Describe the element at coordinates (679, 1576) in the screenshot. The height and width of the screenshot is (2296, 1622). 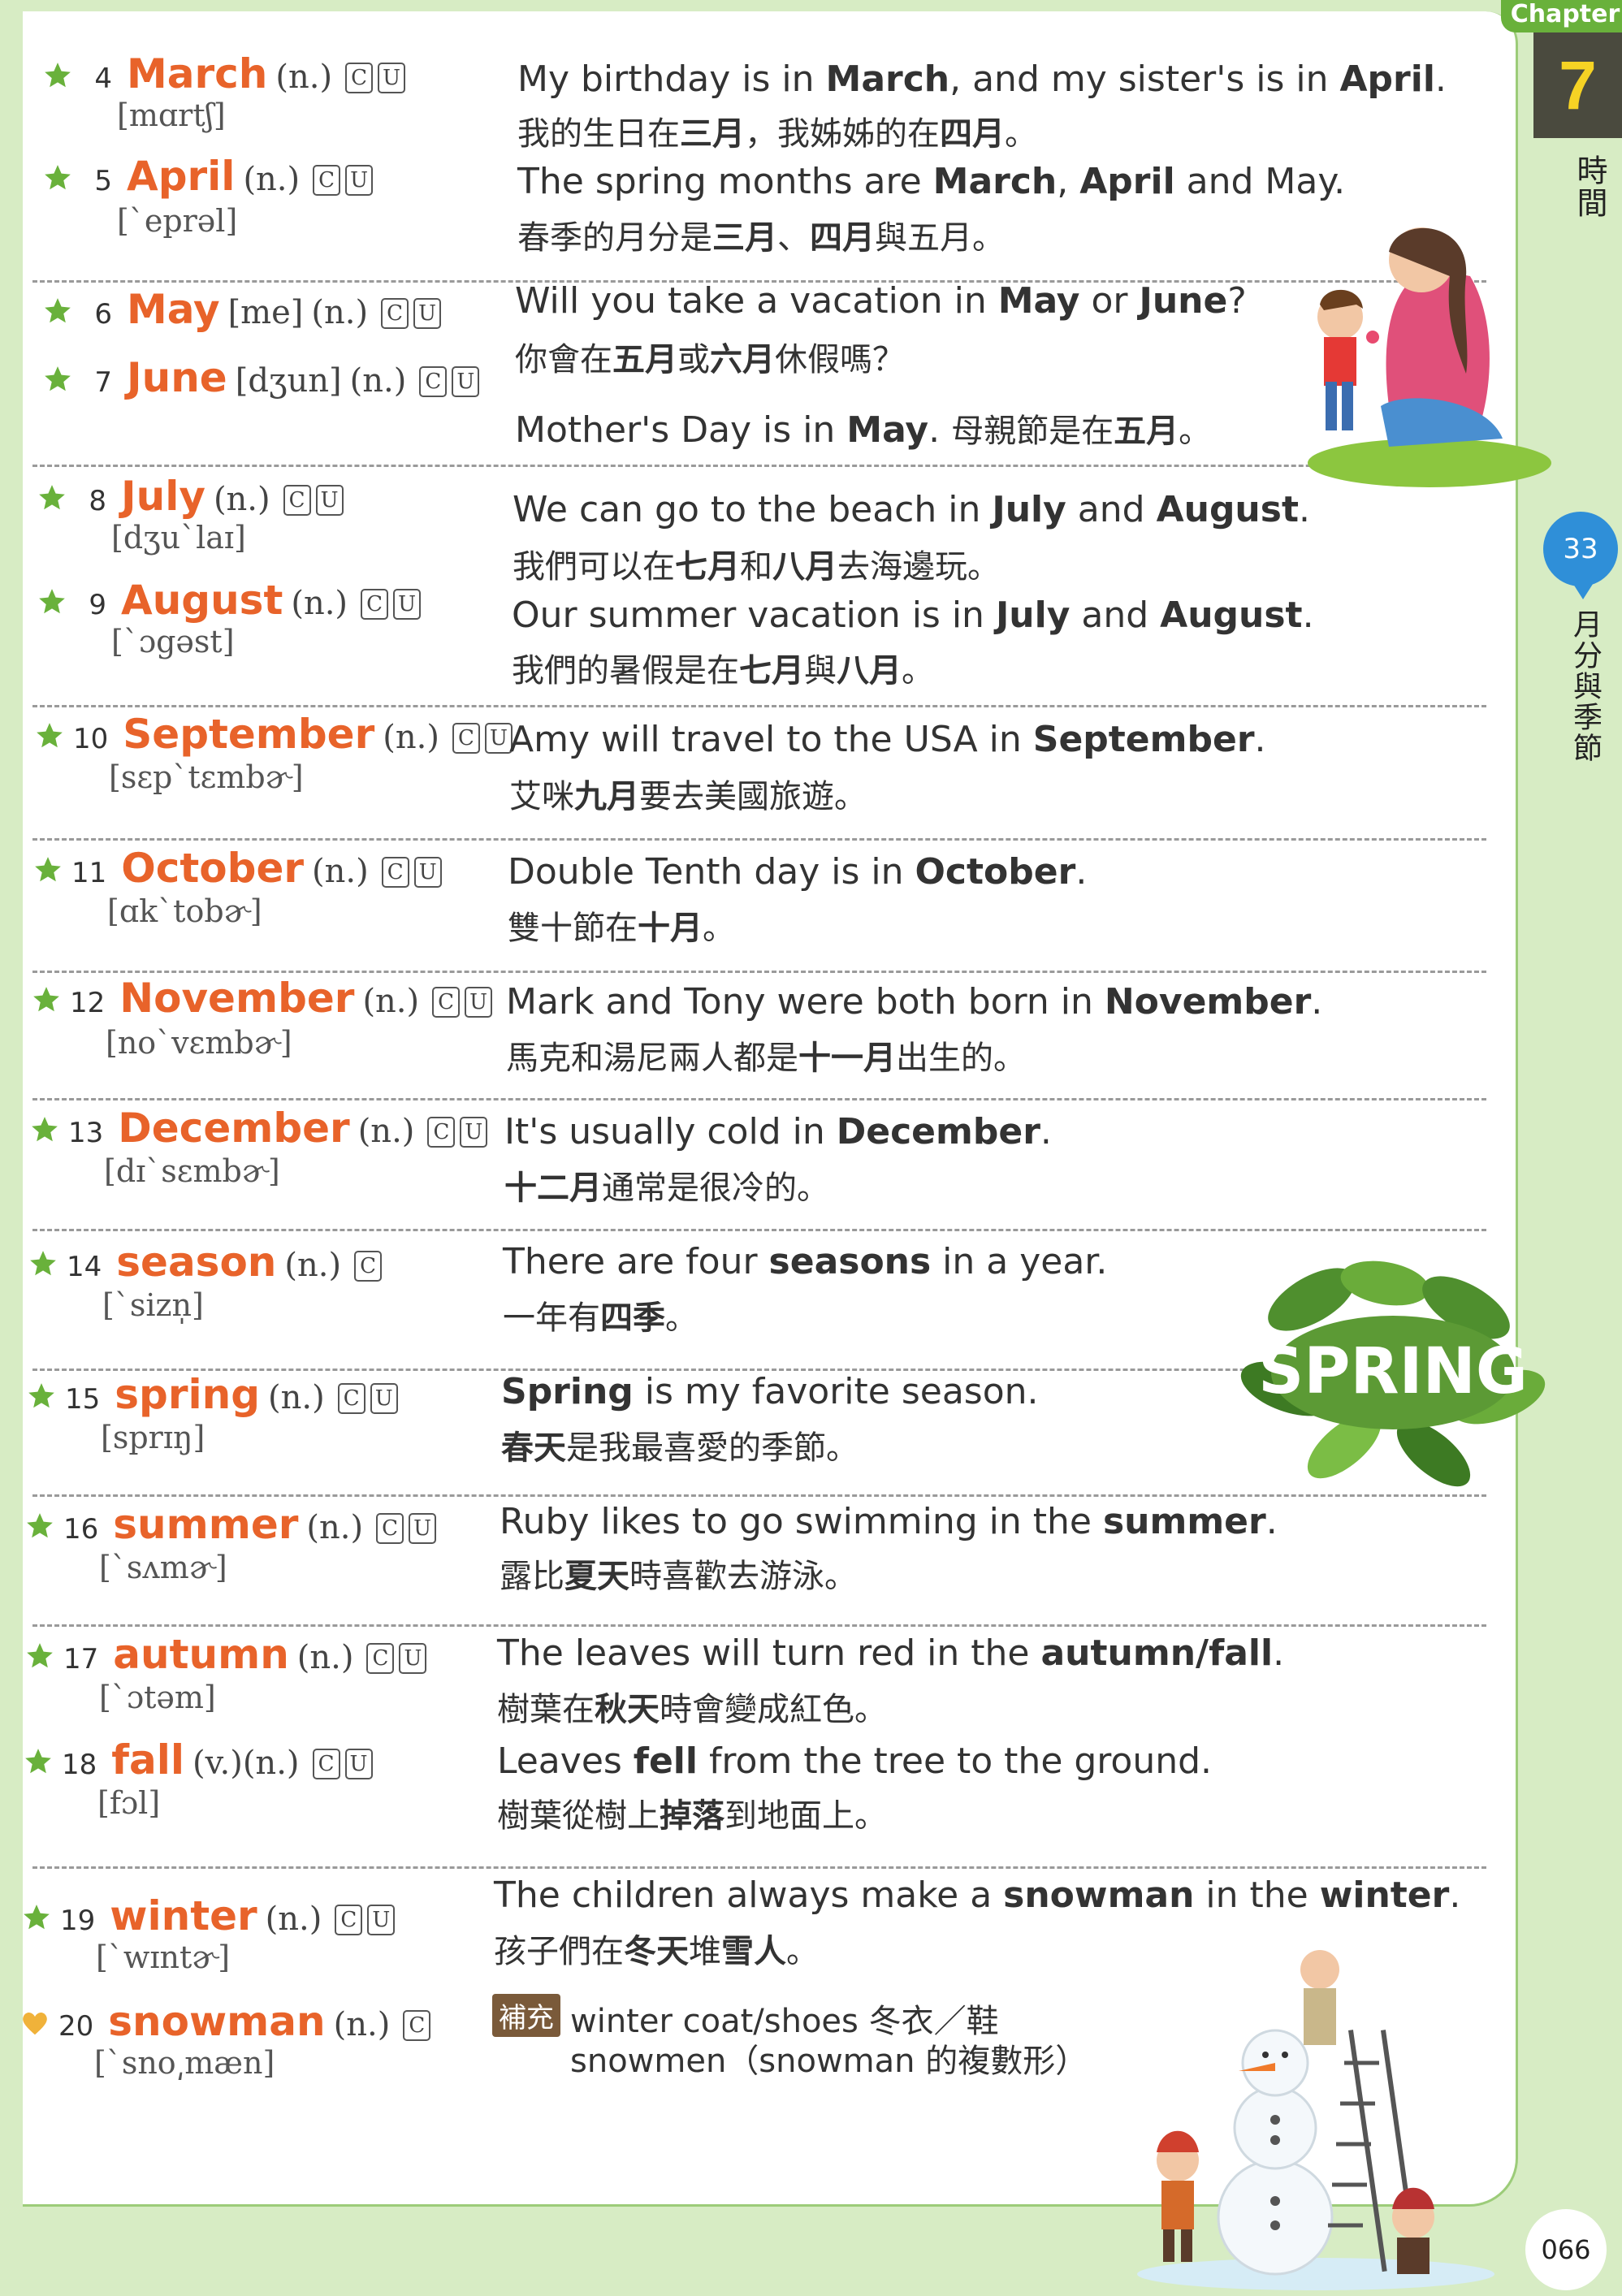
I see `example-translation: 露比夏天時喜歡去游泳。` at that location.